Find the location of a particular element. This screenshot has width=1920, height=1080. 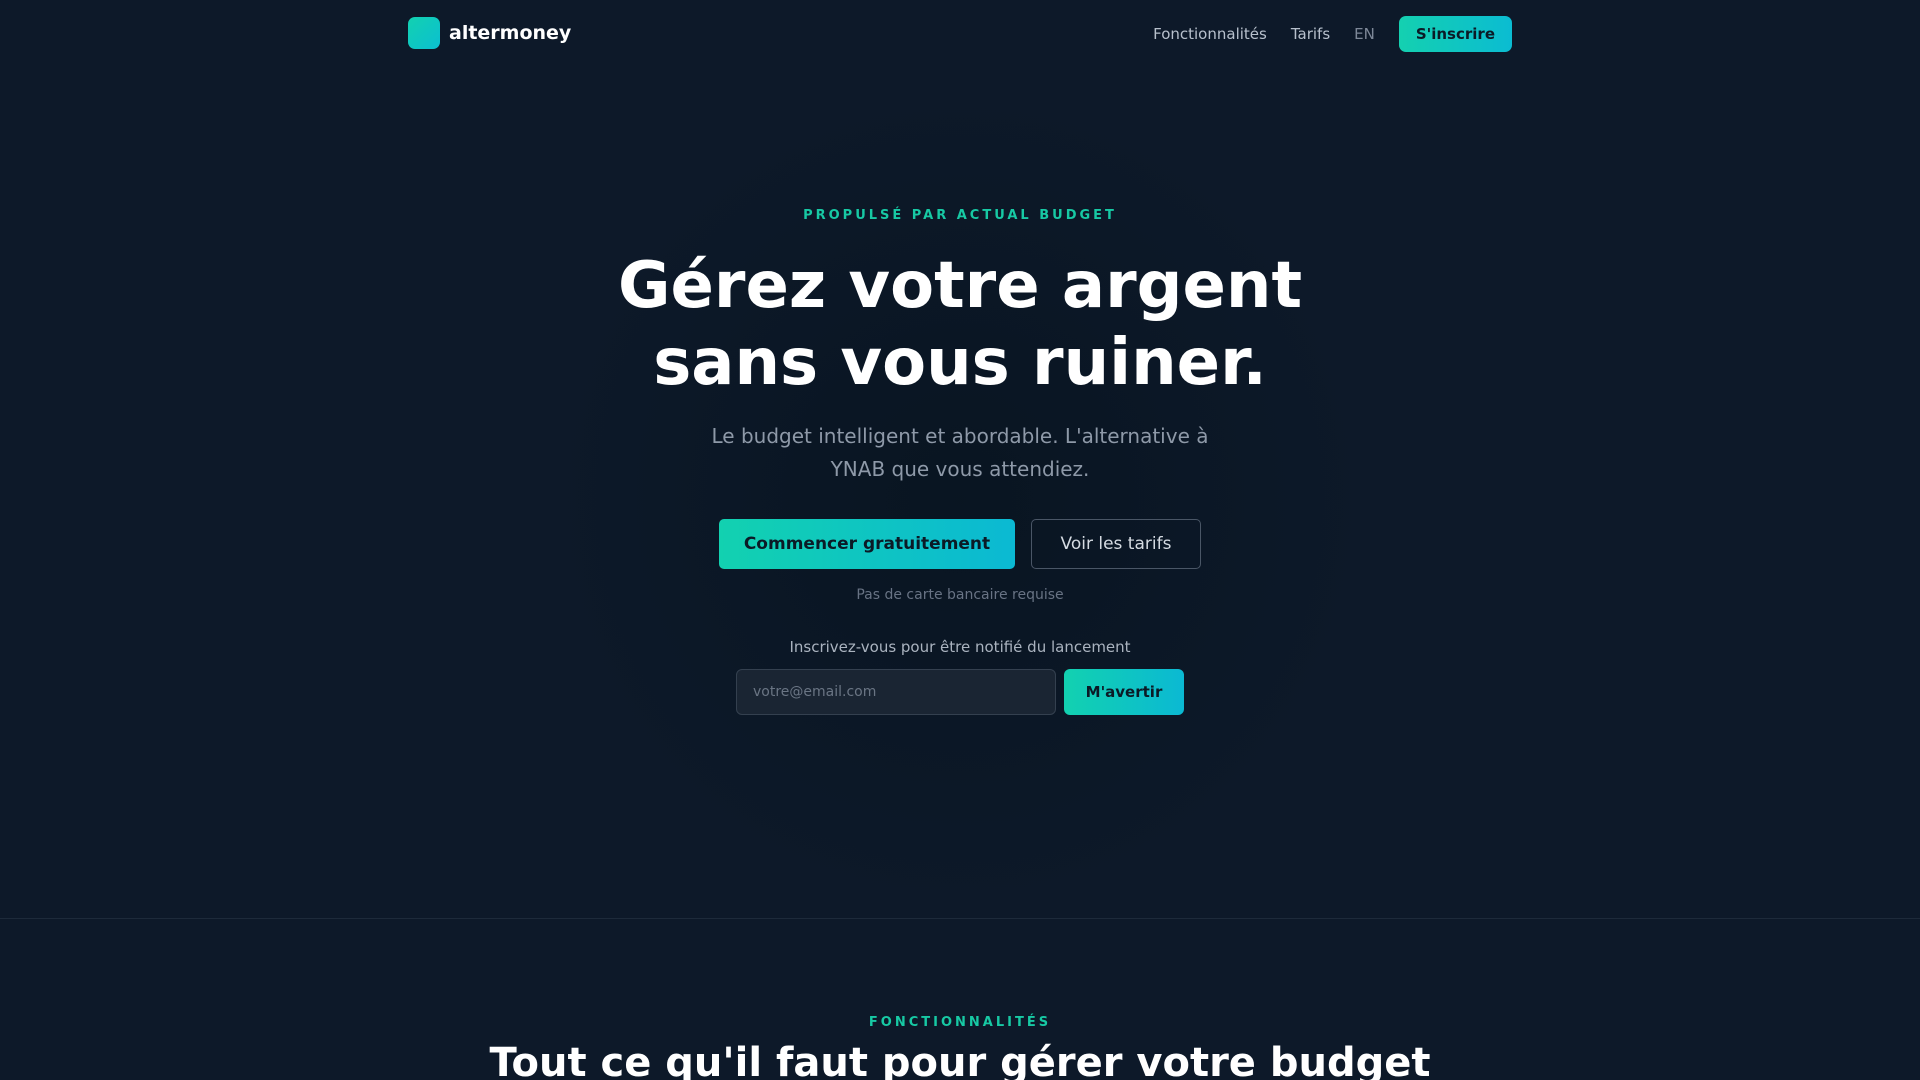

notify-form: M'avertir is located at coordinates (960, 692).